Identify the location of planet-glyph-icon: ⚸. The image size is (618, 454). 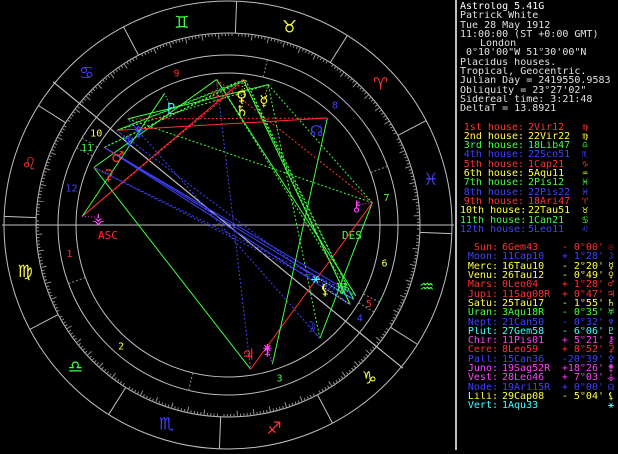
(325, 289).